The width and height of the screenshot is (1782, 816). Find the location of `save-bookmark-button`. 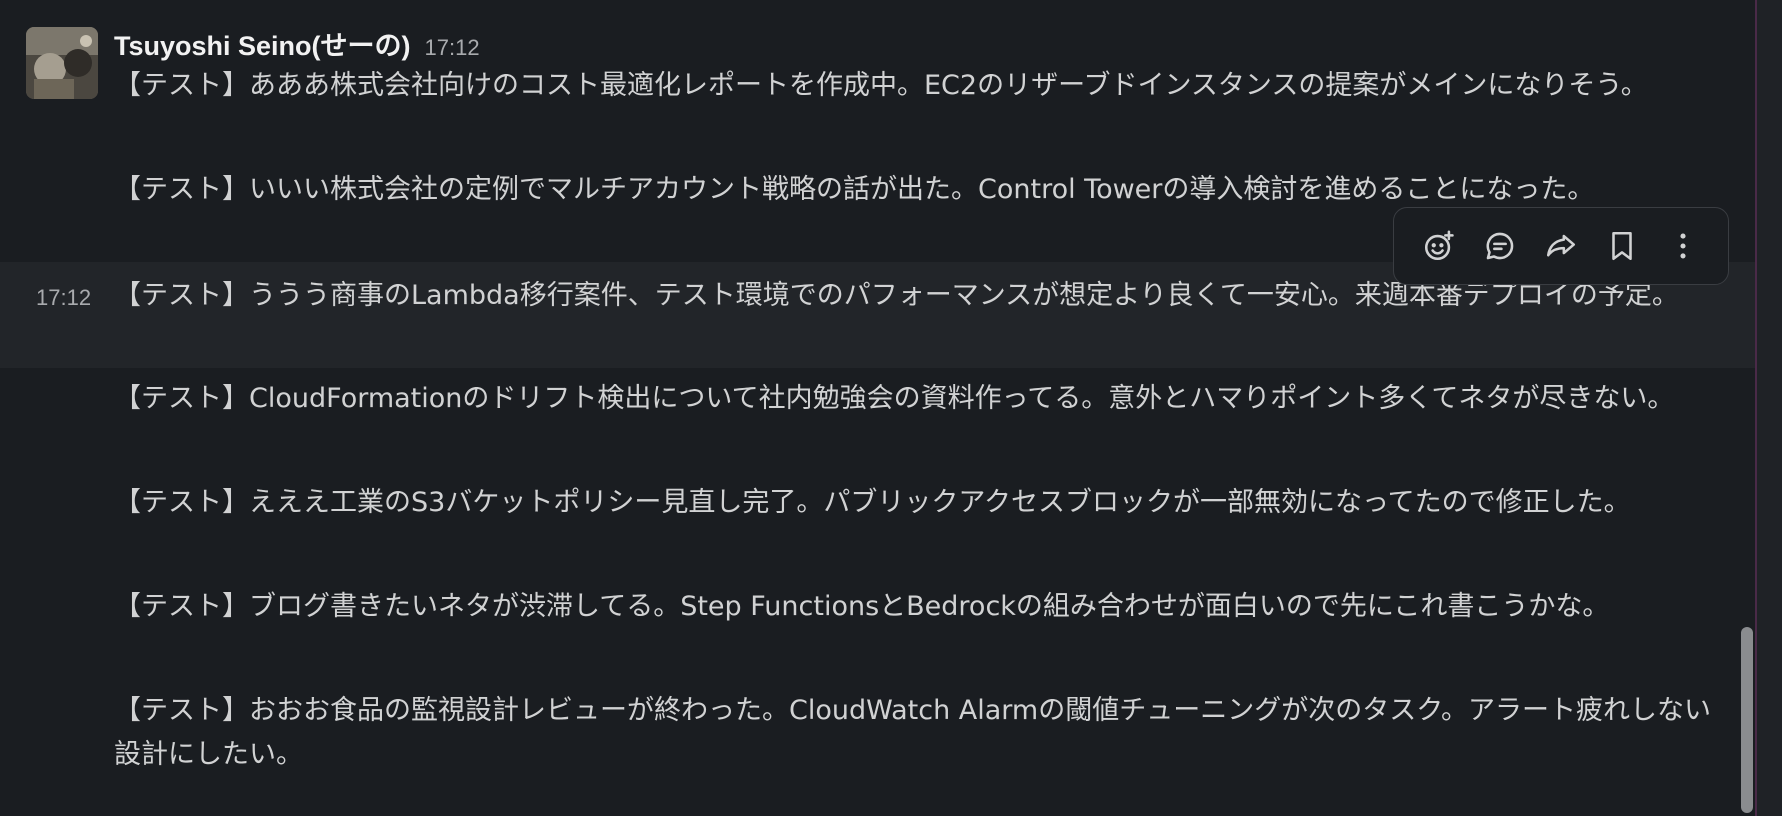

save-bookmark-button is located at coordinates (1622, 246).